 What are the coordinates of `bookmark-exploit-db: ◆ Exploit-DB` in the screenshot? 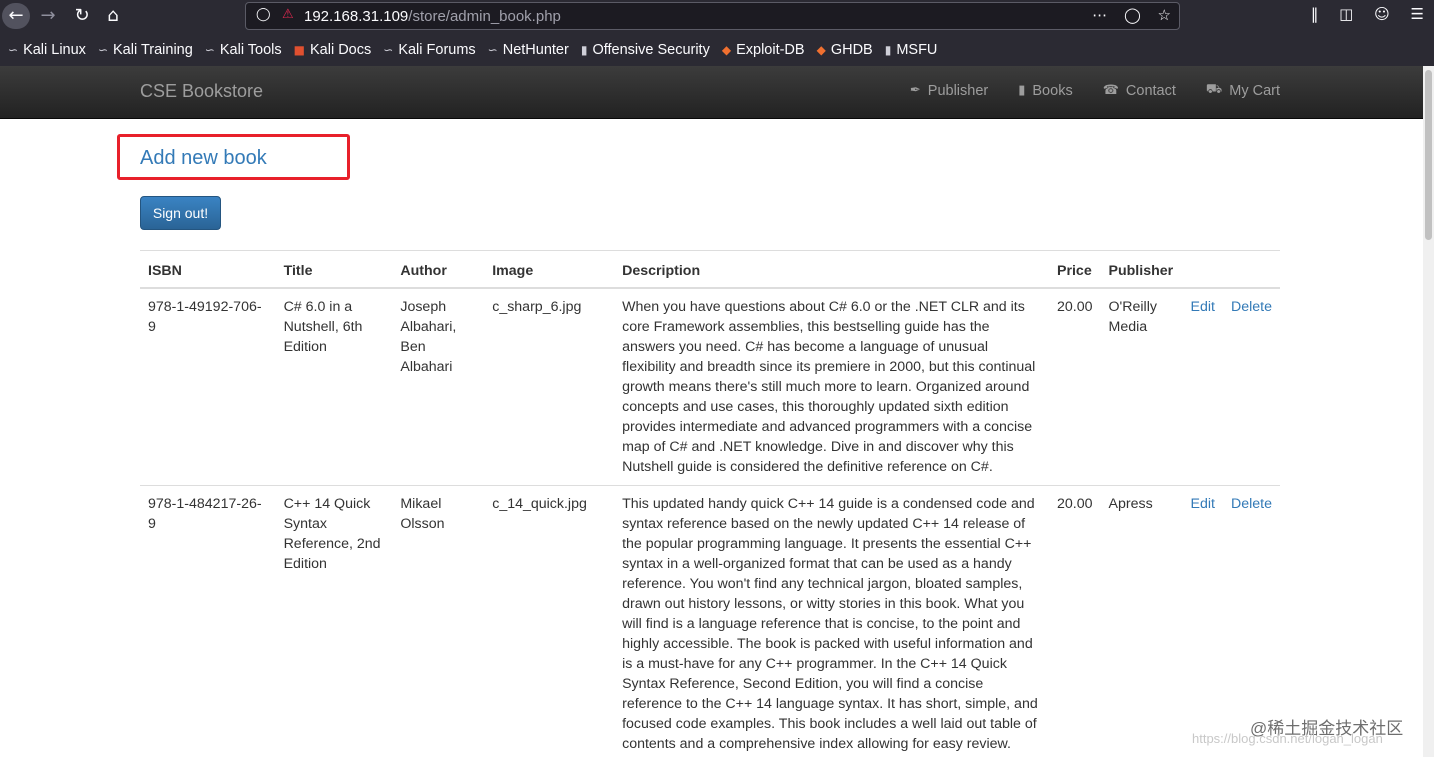 It's located at (763, 50).